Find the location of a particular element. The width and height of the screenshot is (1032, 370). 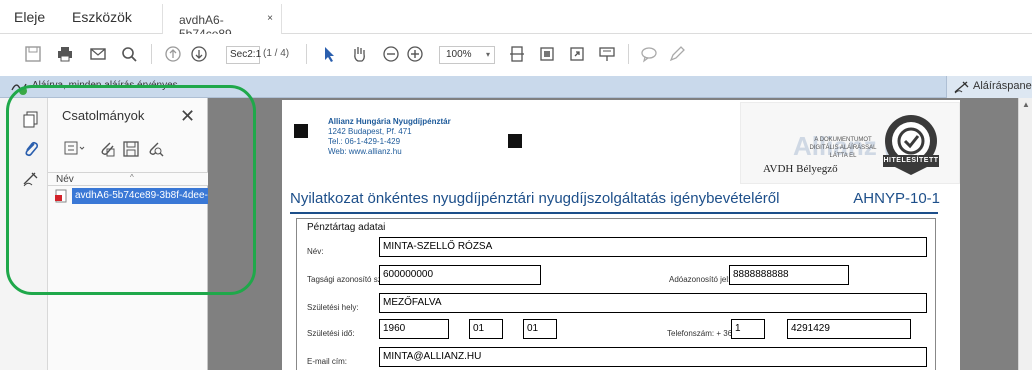

search-attachment-icon is located at coordinates (155, 150).